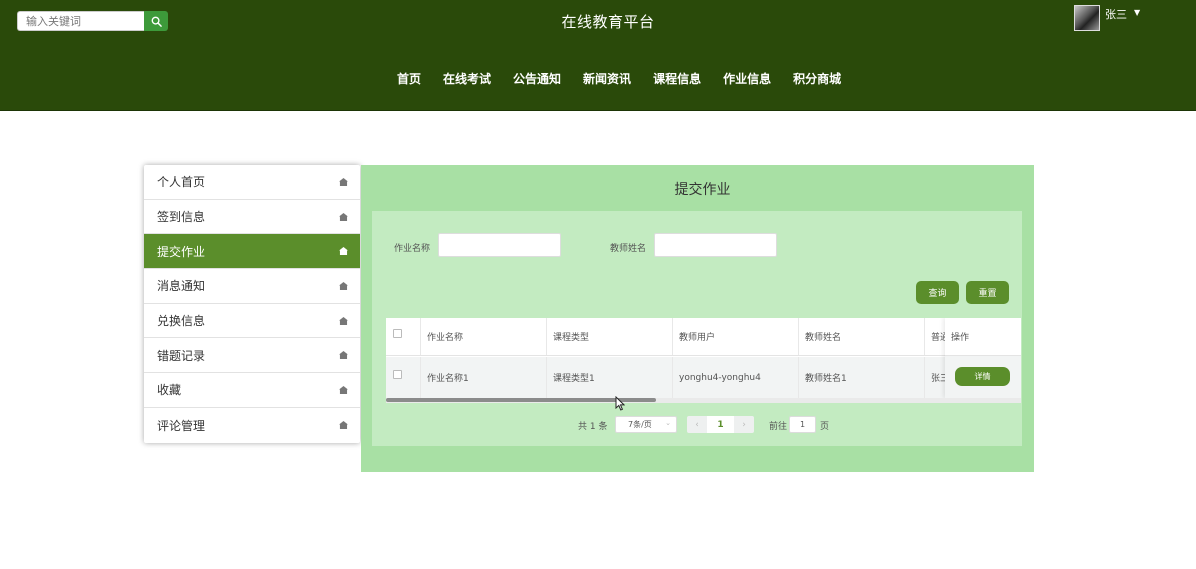  What do you see at coordinates (1137, 12) in the screenshot?
I see `caret-down-icon: ▼` at bounding box center [1137, 12].